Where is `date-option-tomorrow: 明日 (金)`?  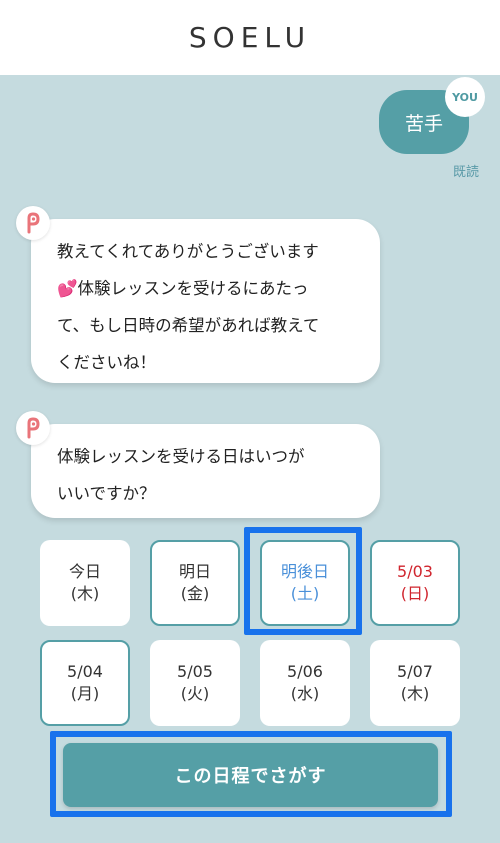
date-option-tomorrow: 明日 (金) is located at coordinates (195, 583).